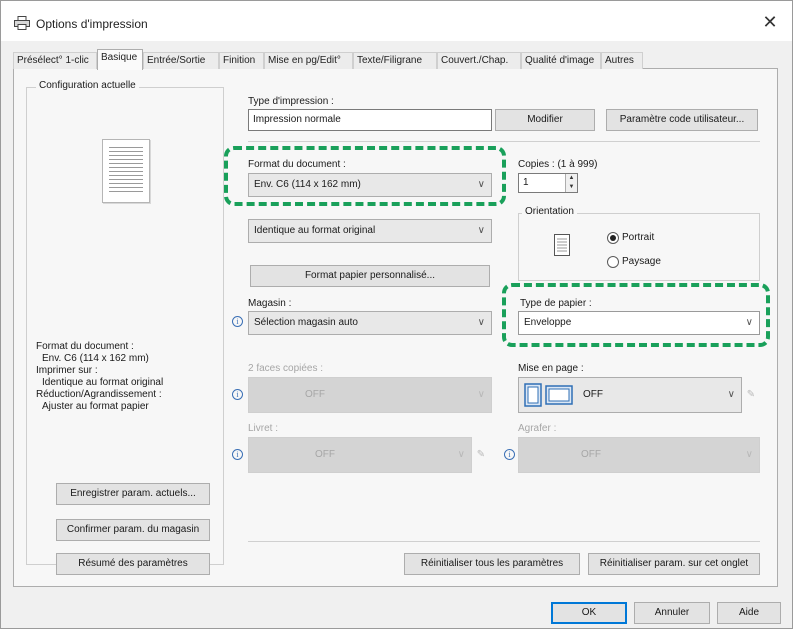  Describe the element at coordinates (593, 394) in the screenshot. I see `layout-value: OFF` at that location.